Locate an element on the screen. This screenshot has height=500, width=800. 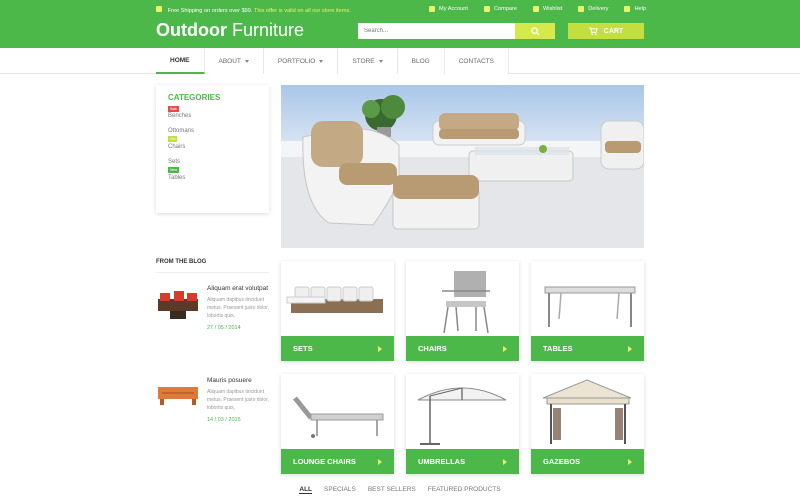
category-chairs: Chairs is located at coordinates (212, 147).